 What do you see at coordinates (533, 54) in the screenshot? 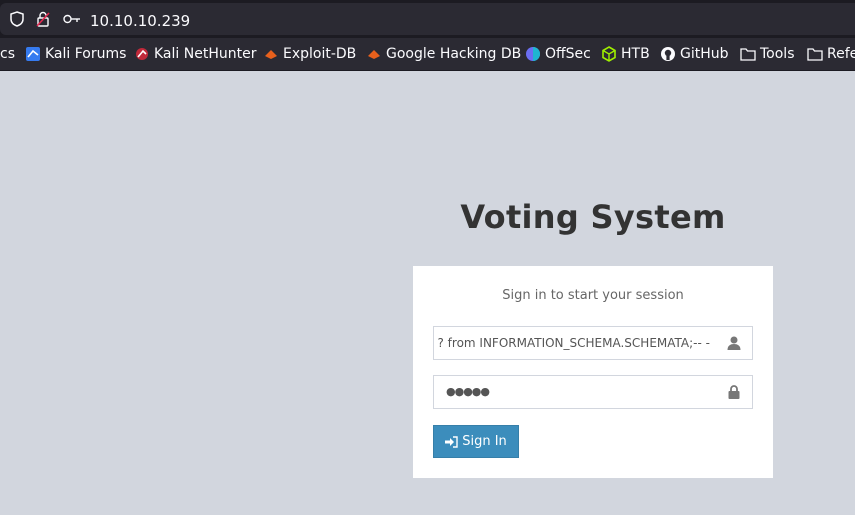
I see `offsec-icon` at bounding box center [533, 54].